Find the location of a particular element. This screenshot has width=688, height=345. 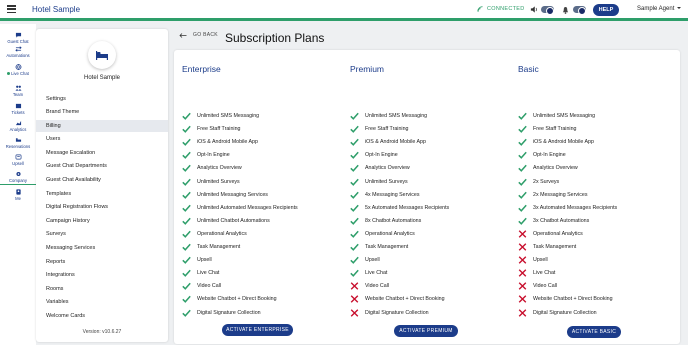

connection-status-label: CONNECTED is located at coordinates (506, 9).